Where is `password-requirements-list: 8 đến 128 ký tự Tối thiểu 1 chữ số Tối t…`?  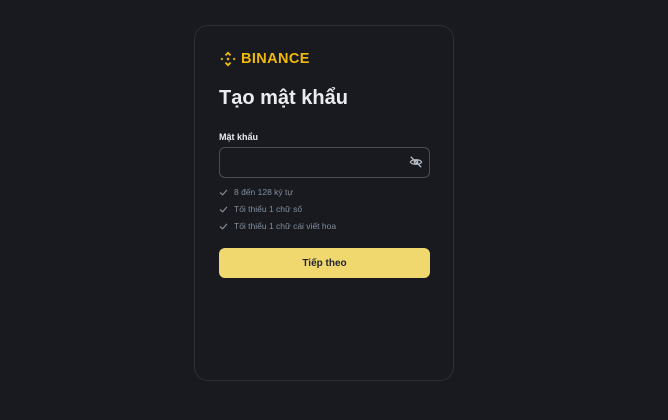 password-requirements-list: 8 đến 128 ký tự Tối thiểu 1 chữ số Tối t… is located at coordinates (277, 209).